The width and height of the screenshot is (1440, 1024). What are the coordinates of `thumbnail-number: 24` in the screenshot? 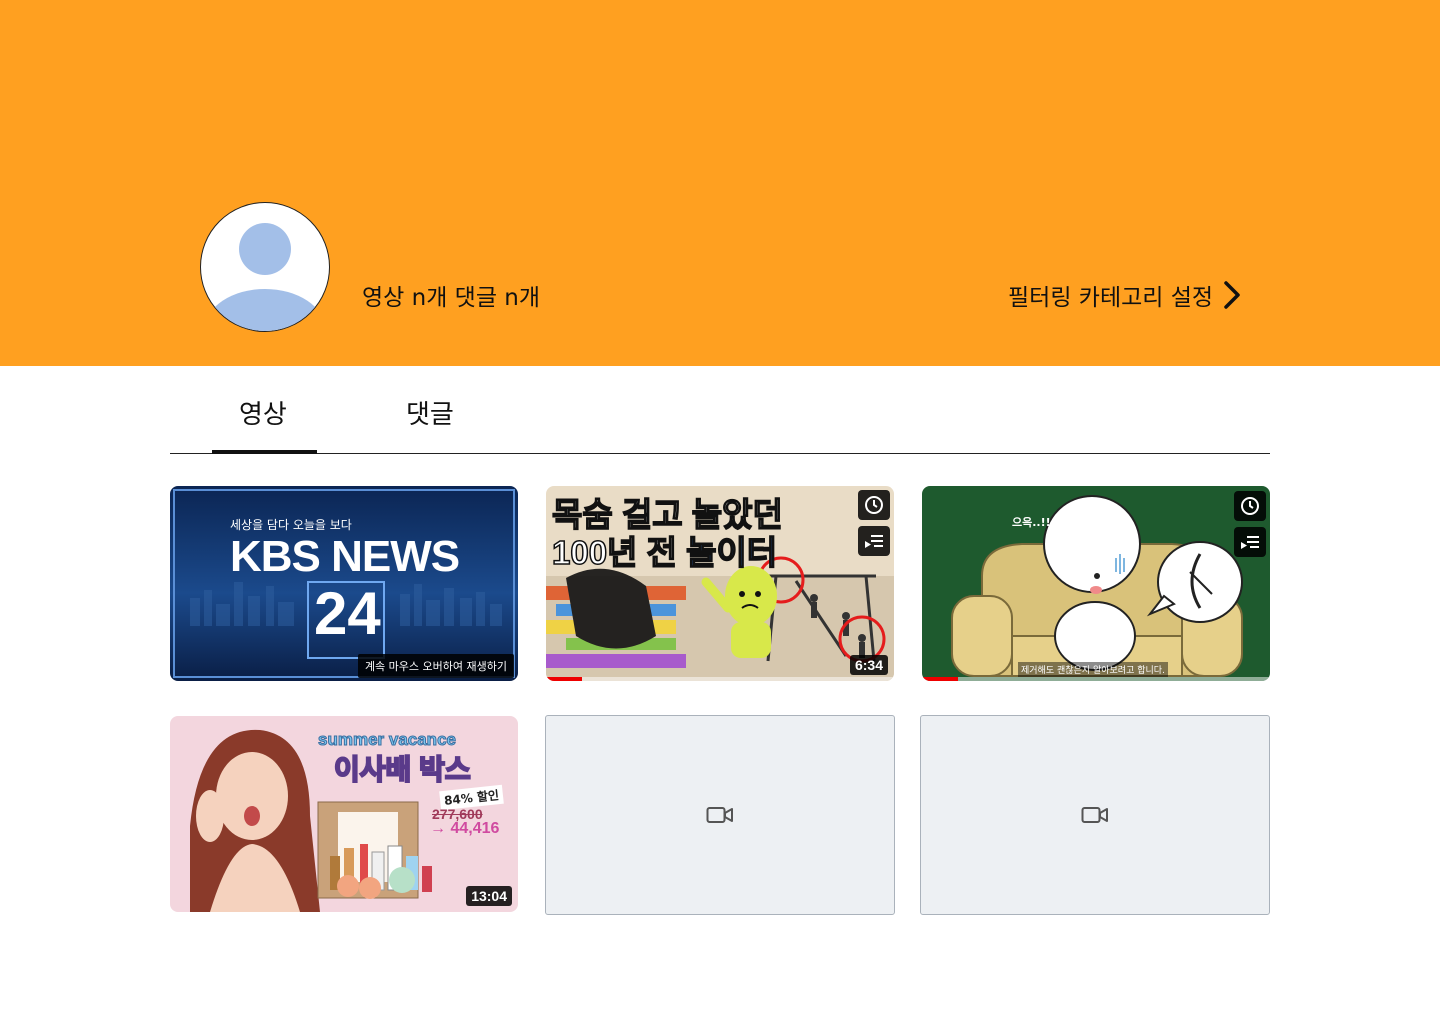 It's located at (347, 613).